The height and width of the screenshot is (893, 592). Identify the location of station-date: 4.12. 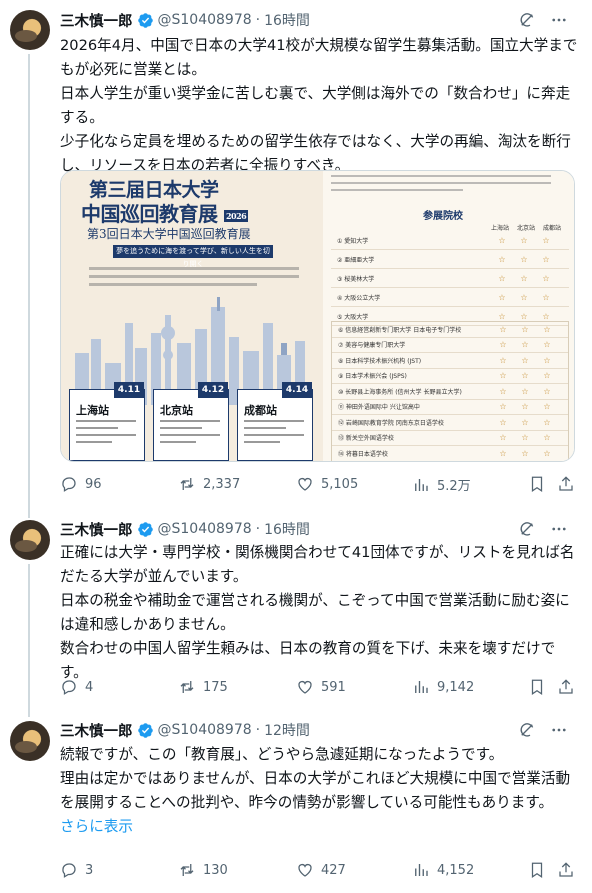
(213, 390).